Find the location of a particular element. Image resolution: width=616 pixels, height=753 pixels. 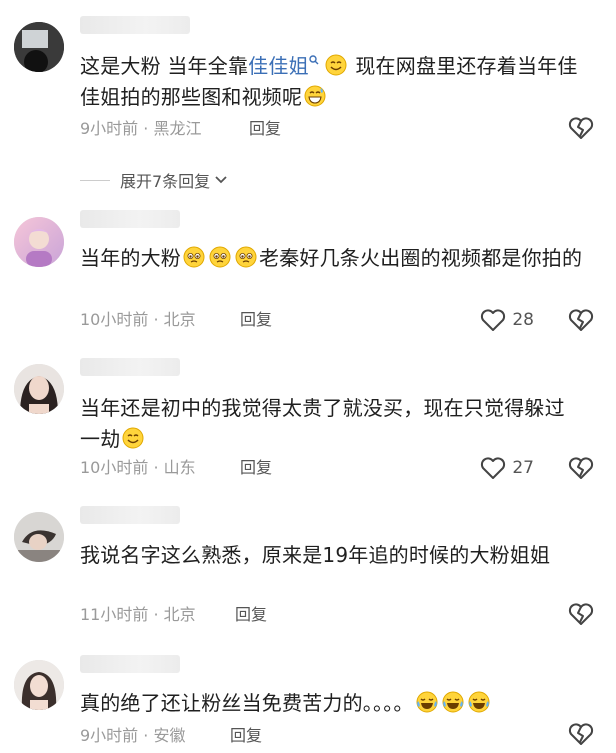

comment-meta: 11小时前 · 北京 is located at coordinates (138, 615).